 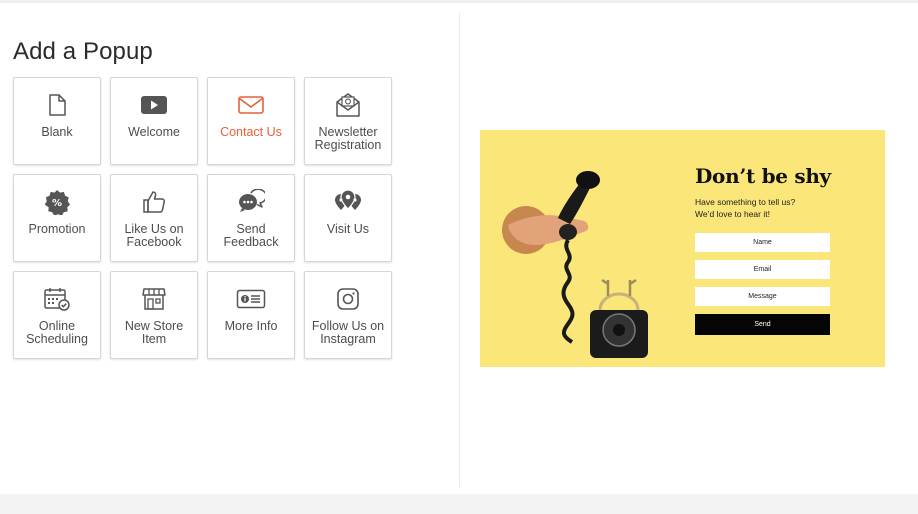 I want to click on template-online-scheduling: Online Scheduling, so click(x=57, y=315).